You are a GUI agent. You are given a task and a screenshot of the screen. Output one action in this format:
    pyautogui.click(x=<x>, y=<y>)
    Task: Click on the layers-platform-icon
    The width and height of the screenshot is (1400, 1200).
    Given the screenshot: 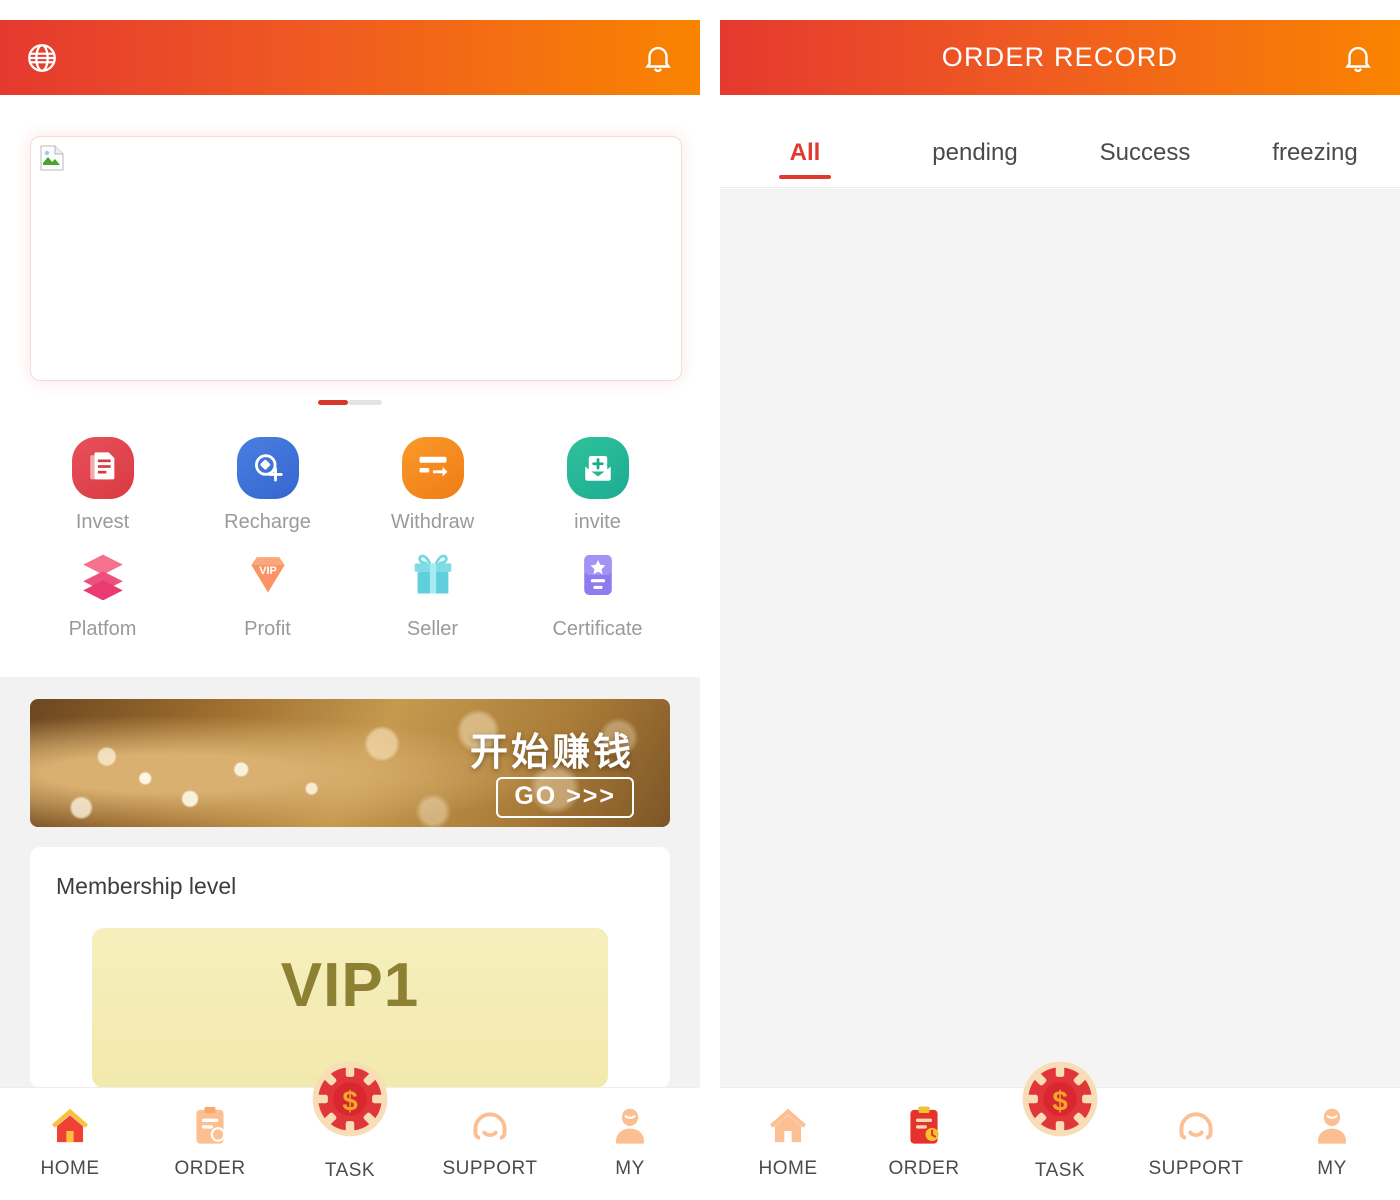 What is the action you would take?
    pyautogui.click(x=103, y=575)
    